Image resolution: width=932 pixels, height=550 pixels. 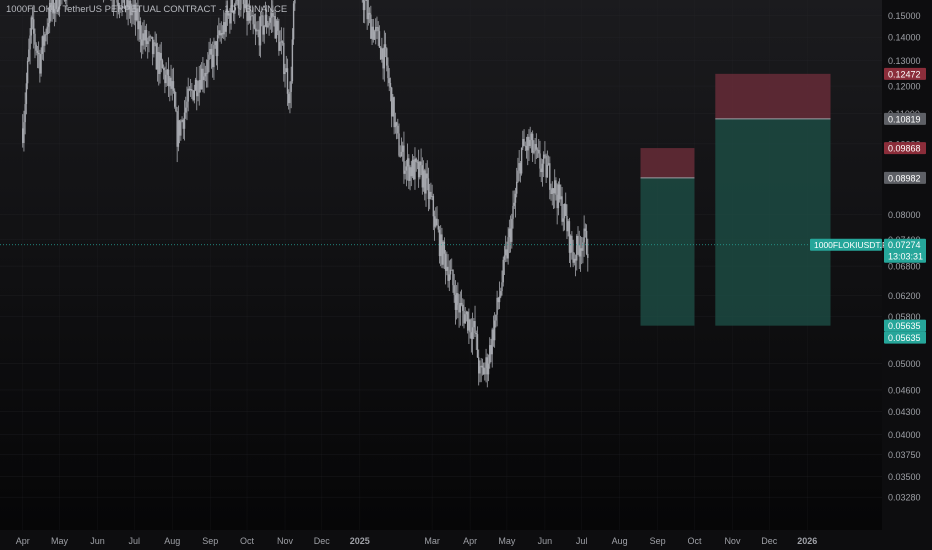 What do you see at coordinates (247, 541) in the screenshot?
I see `x-tick-label: Oct` at bounding box center [247, 541].